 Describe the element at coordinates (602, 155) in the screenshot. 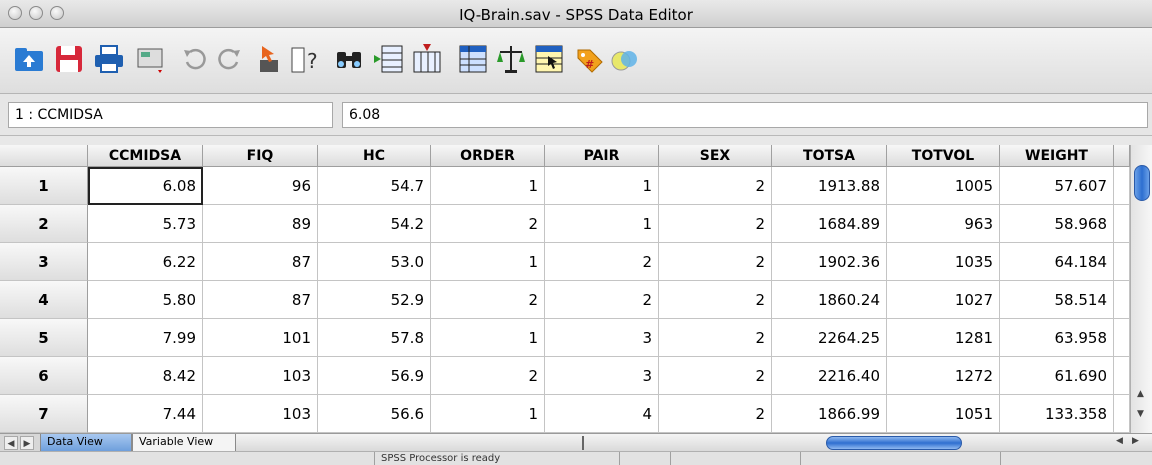

I see `column-header: PAIR` at that location.